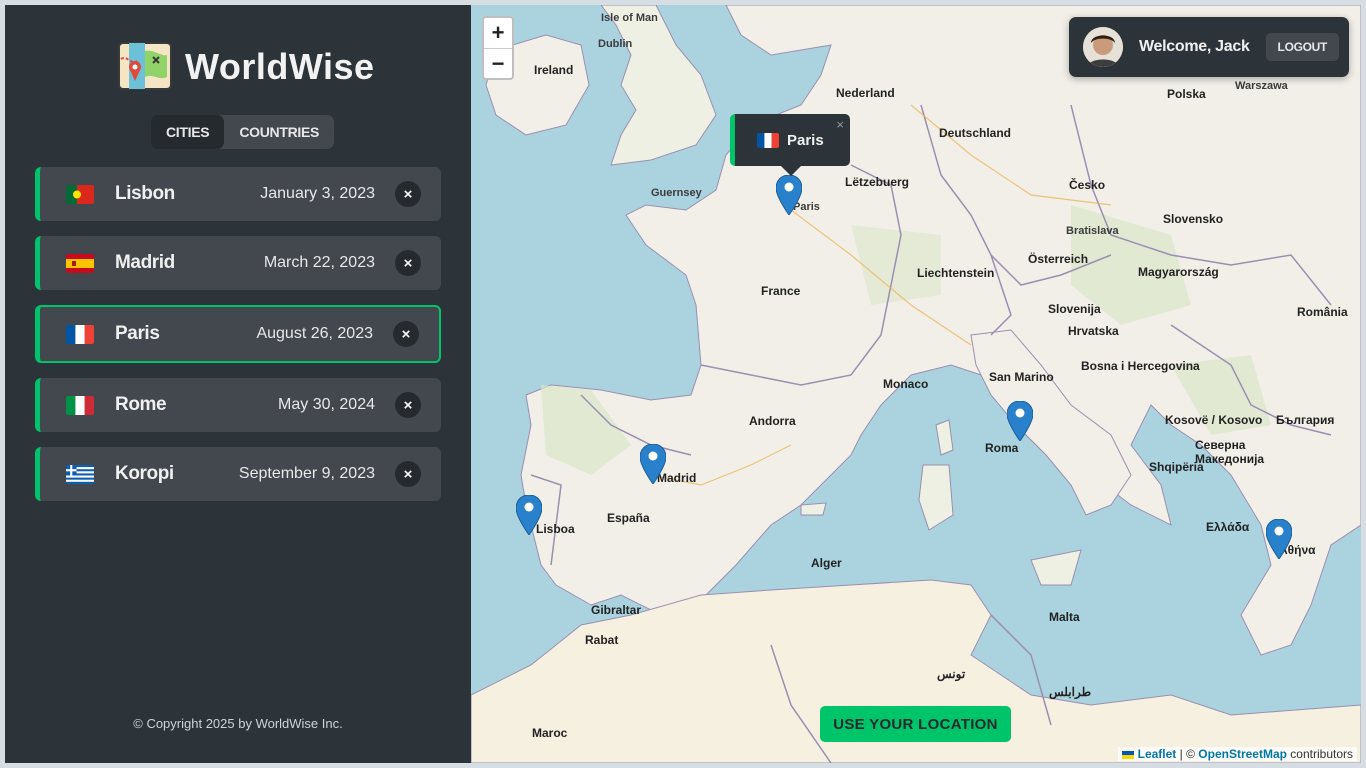 Image resolution: width=1366 pixels, height=768 pixels. I want to click on zoom-control: + −, so click(498, 48).